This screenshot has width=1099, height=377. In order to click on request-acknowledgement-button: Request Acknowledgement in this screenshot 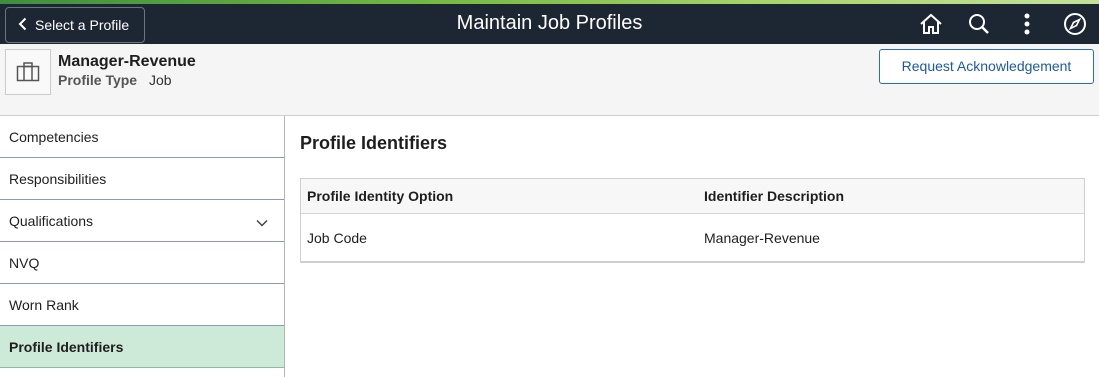, I will do `click(986, 66)`.